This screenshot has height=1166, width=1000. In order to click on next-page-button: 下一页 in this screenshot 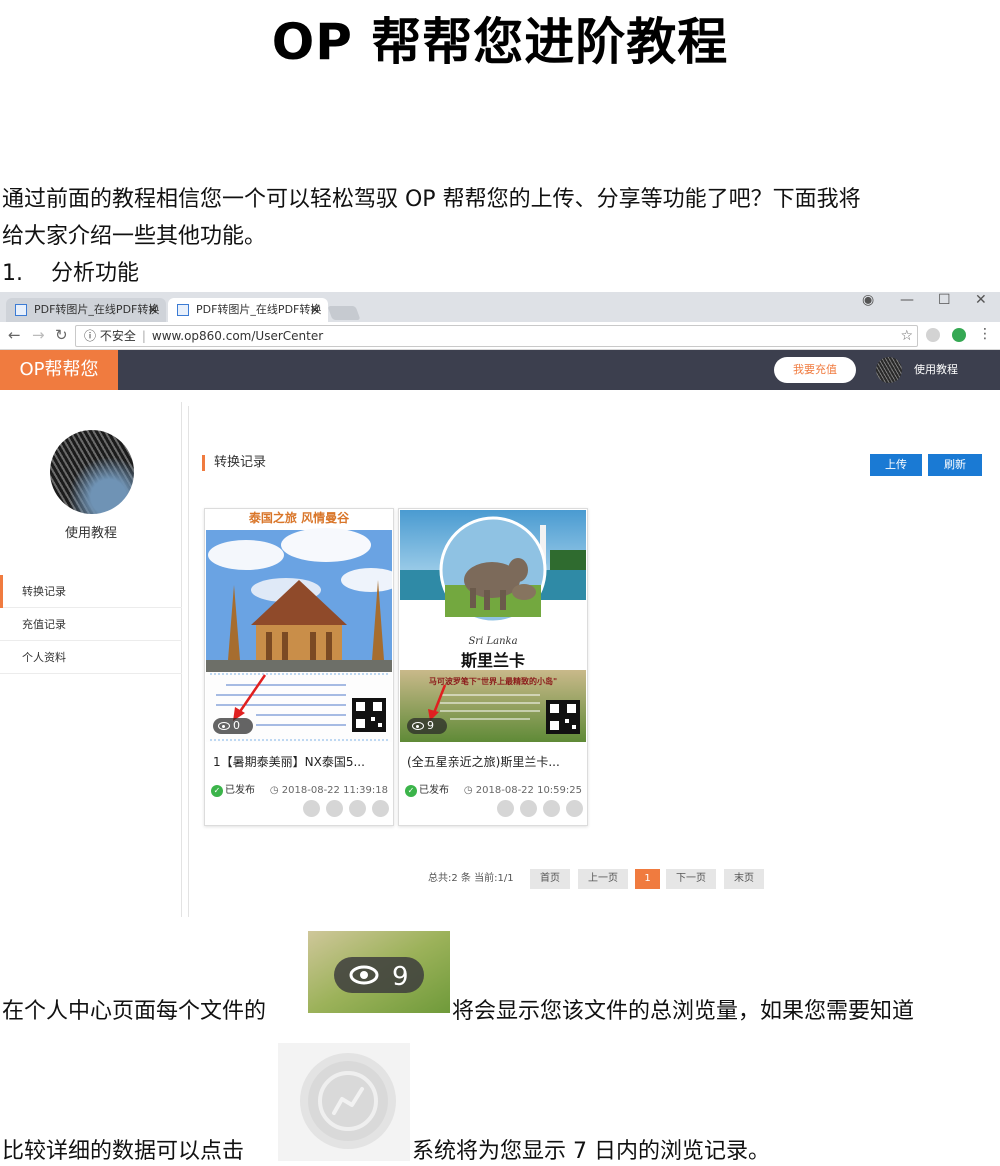, I will do `click(691, 879)`.